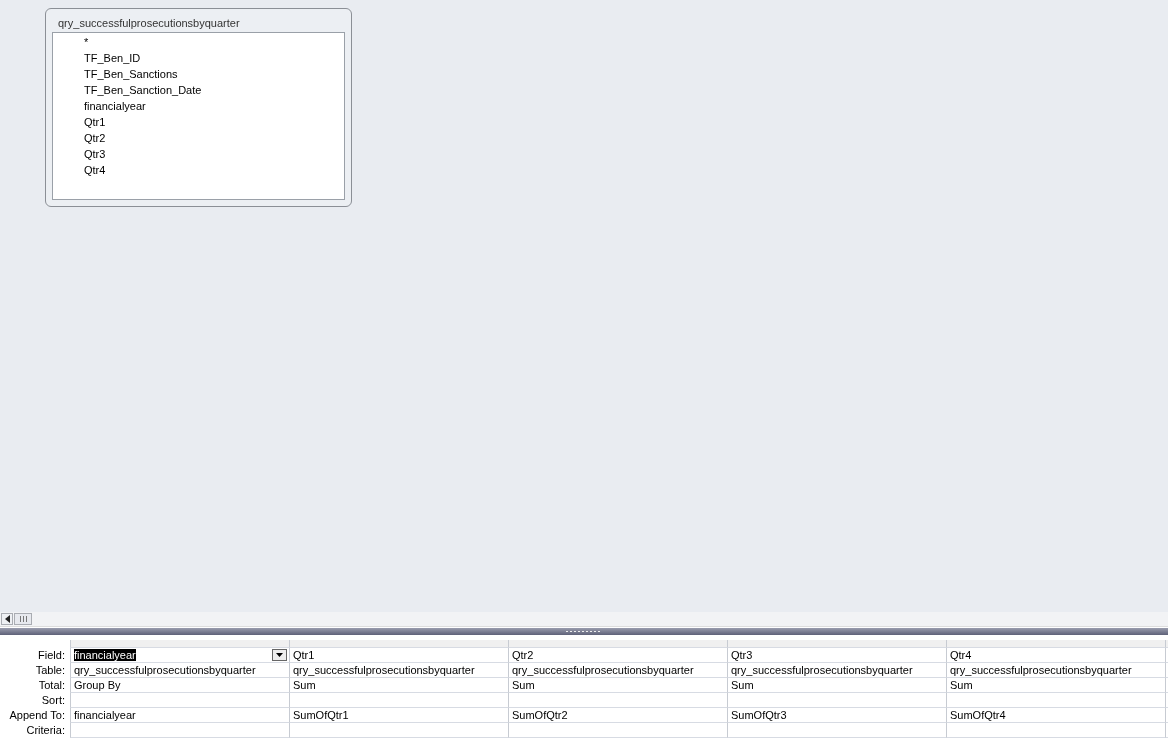 This screenshot has height=739, width=1168. What do you see at coordinates (836, 715) in the screenshot?
I see `grid-cell: SumOfQtr3` at bounding box center [836, 715].